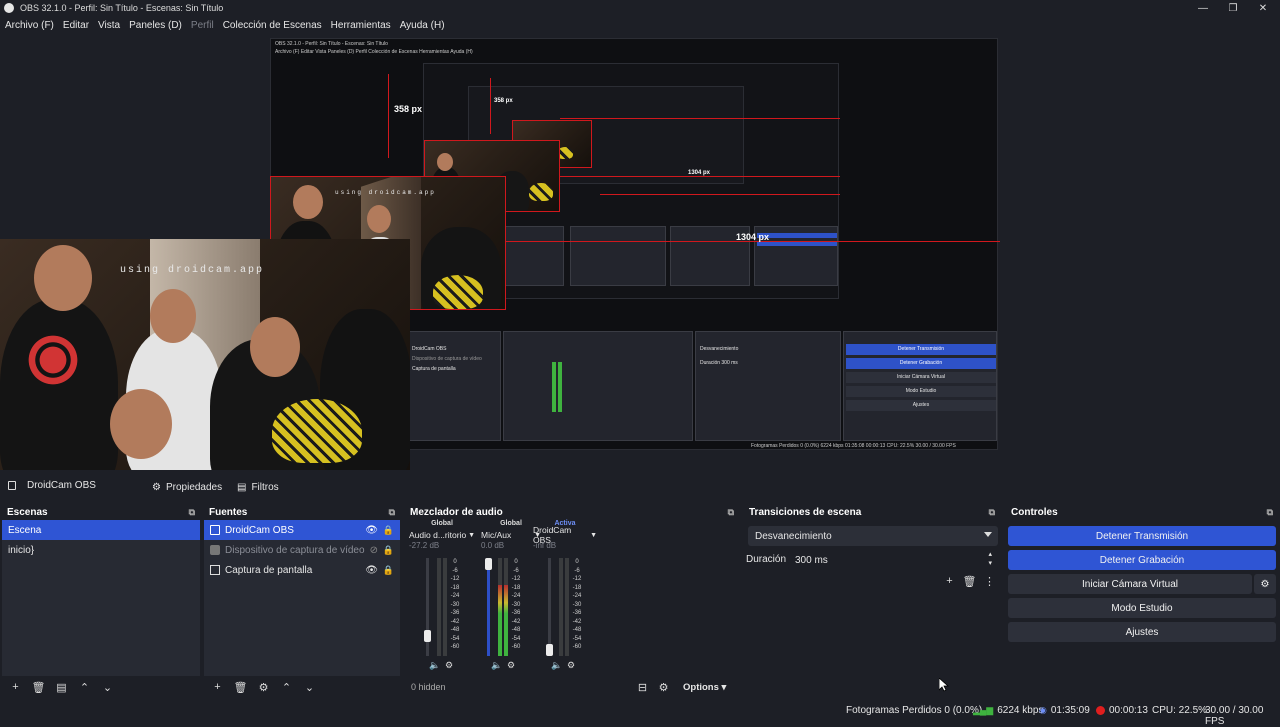  What do you see at coordinates (663, 687) in the screenshot?
I see `advanced-audio-icon: ⚙` at bounding box center [663, 687].